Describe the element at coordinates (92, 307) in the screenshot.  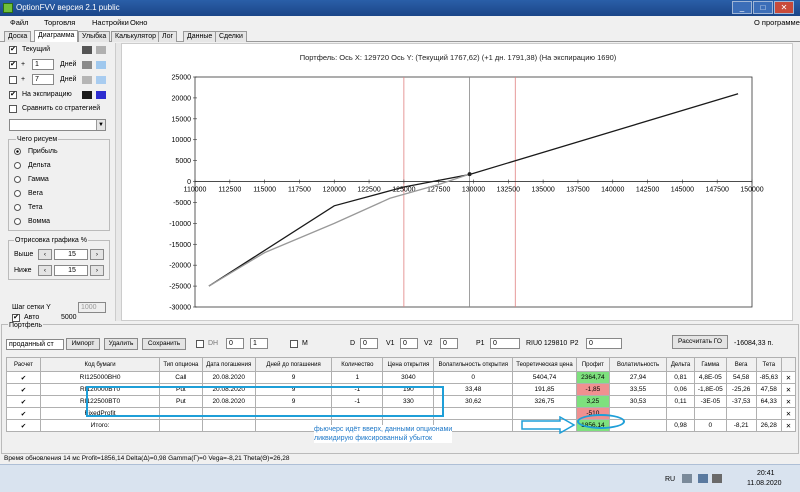
I see `grid-step-input: 1000` at that location.